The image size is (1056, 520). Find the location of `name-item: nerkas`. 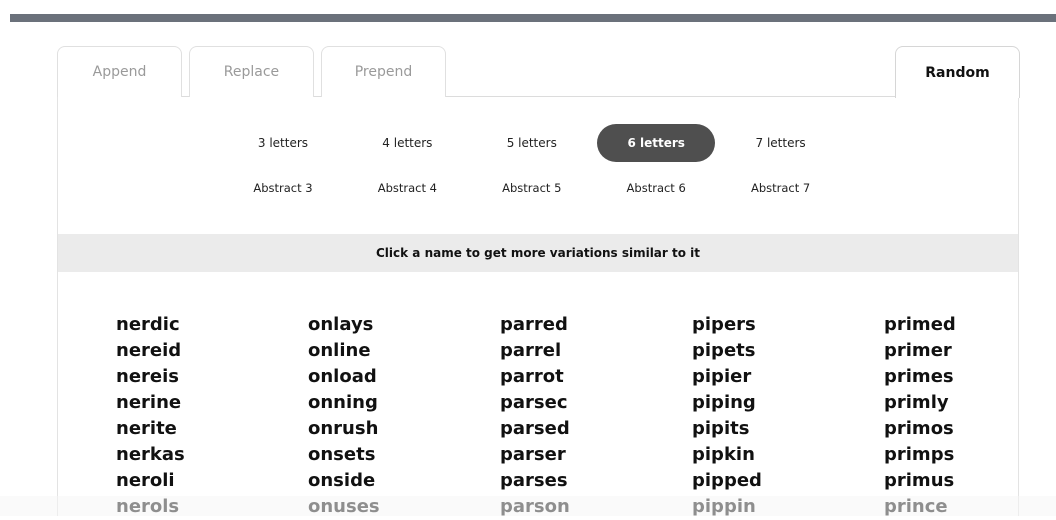

name-item: nerkas is located at coordinates (183, 455).